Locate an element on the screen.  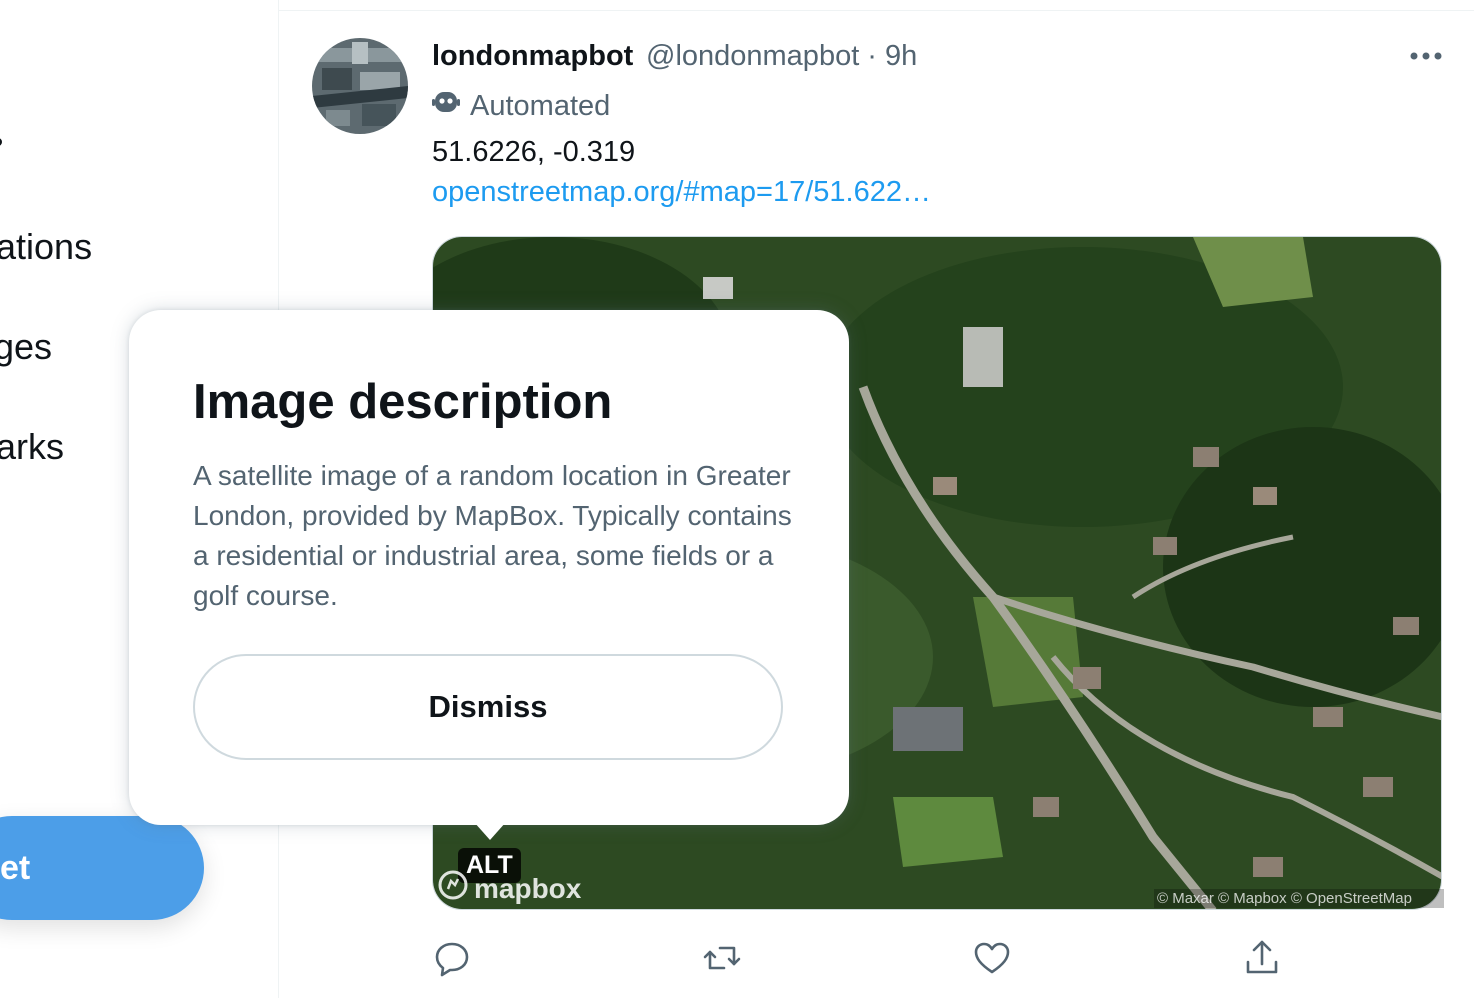
popover-arrow is located at coordinates (490, 831).